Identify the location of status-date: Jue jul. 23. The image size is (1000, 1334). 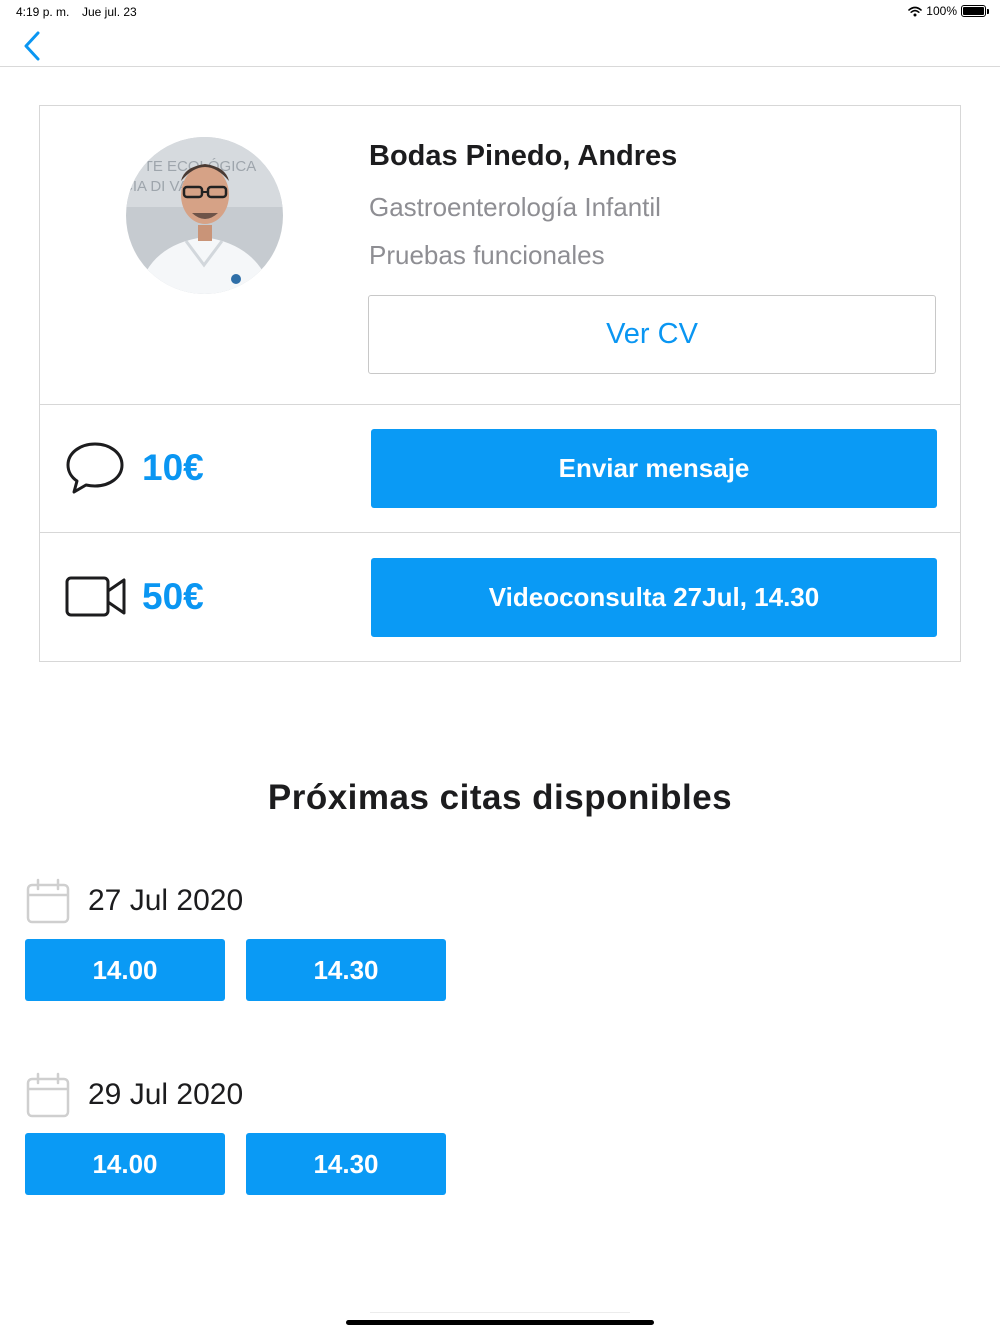
(109, 12).